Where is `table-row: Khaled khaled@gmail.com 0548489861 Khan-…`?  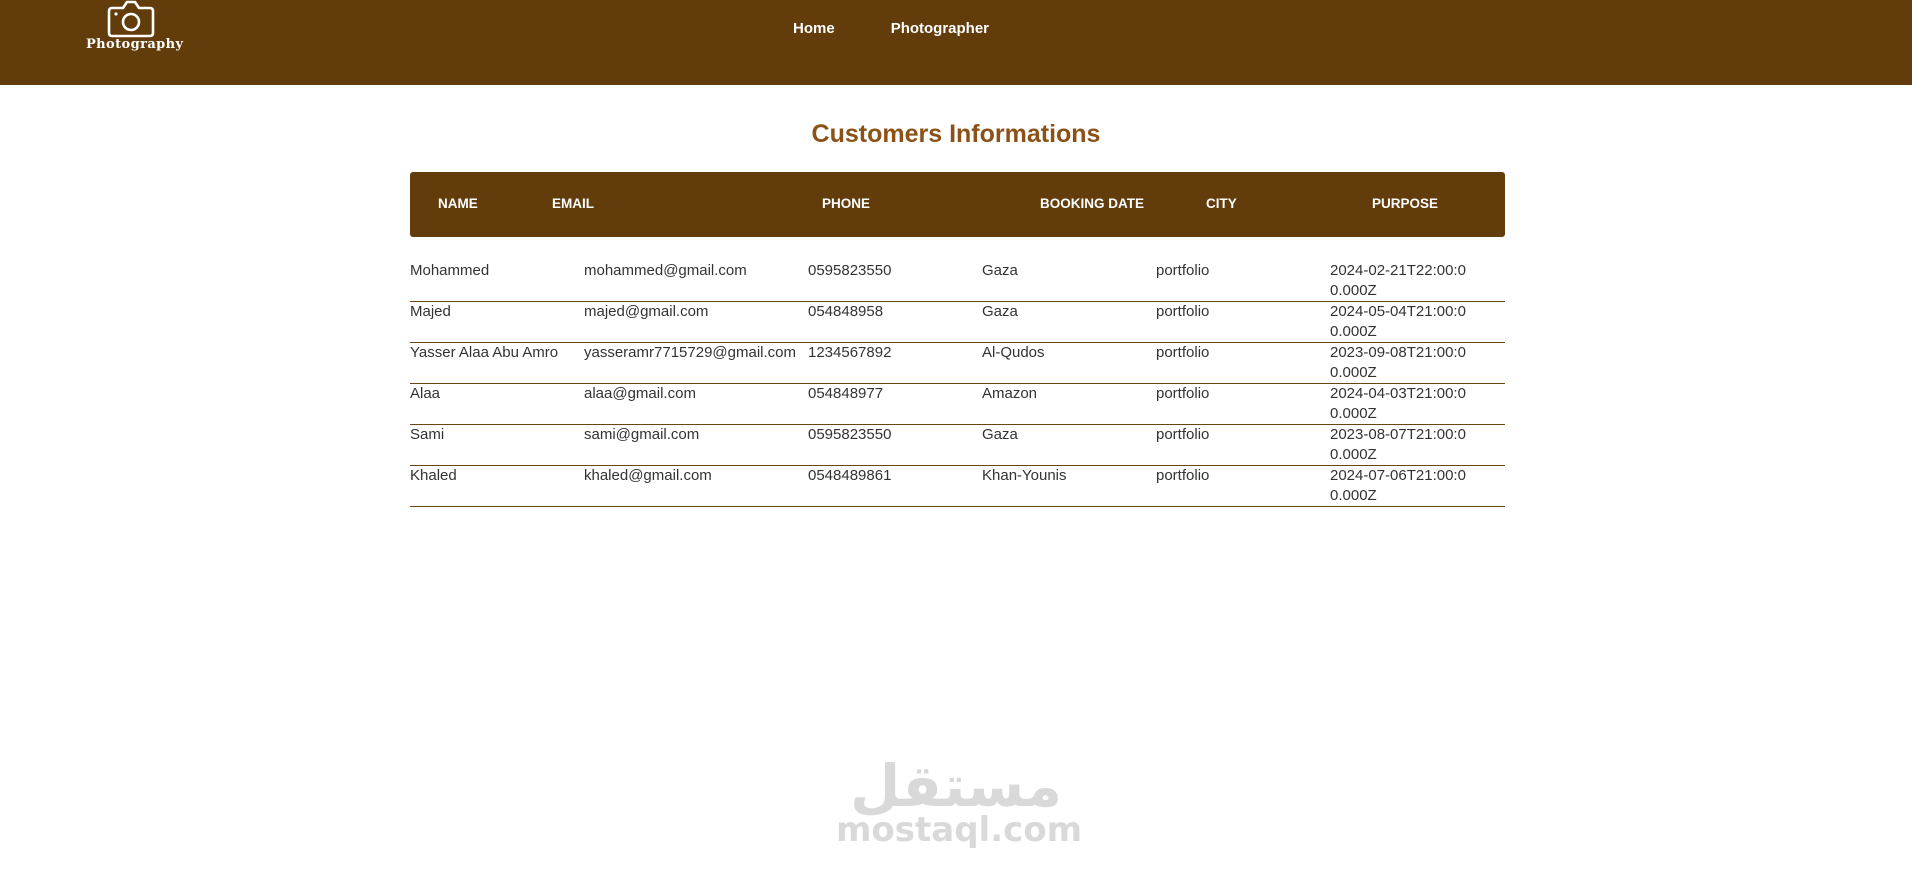
table-row: Khaled khaled@gmail.com 0548489861 Khan-… is located at coordinates (957, 486).